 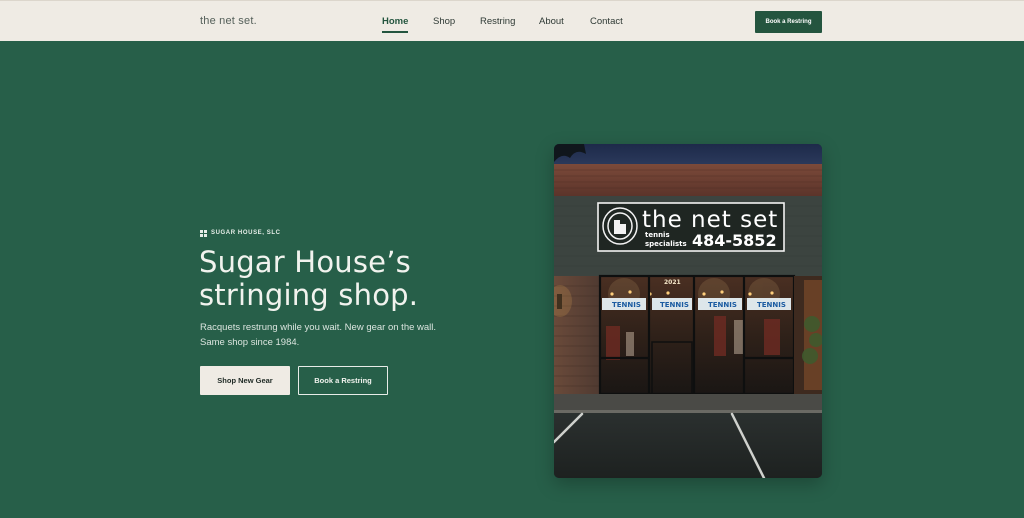 I want to click on nav-contact: Contact, so click(x=606, y=21).